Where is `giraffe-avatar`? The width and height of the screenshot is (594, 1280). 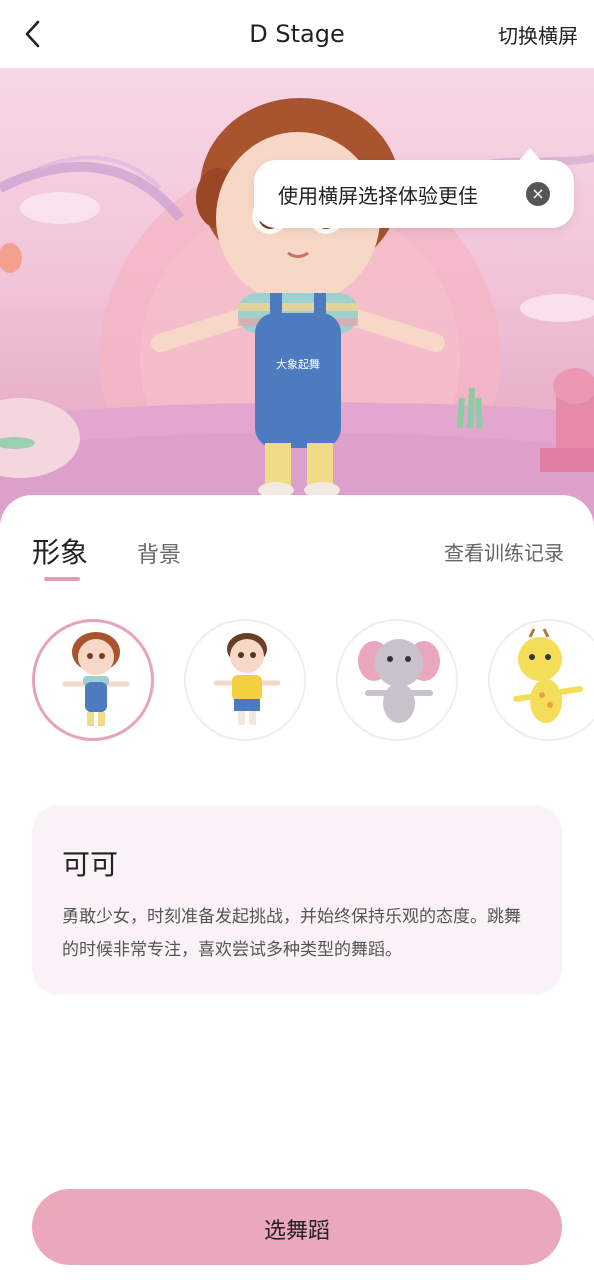
giraffe-avatar is located at coordinates (541, 680).